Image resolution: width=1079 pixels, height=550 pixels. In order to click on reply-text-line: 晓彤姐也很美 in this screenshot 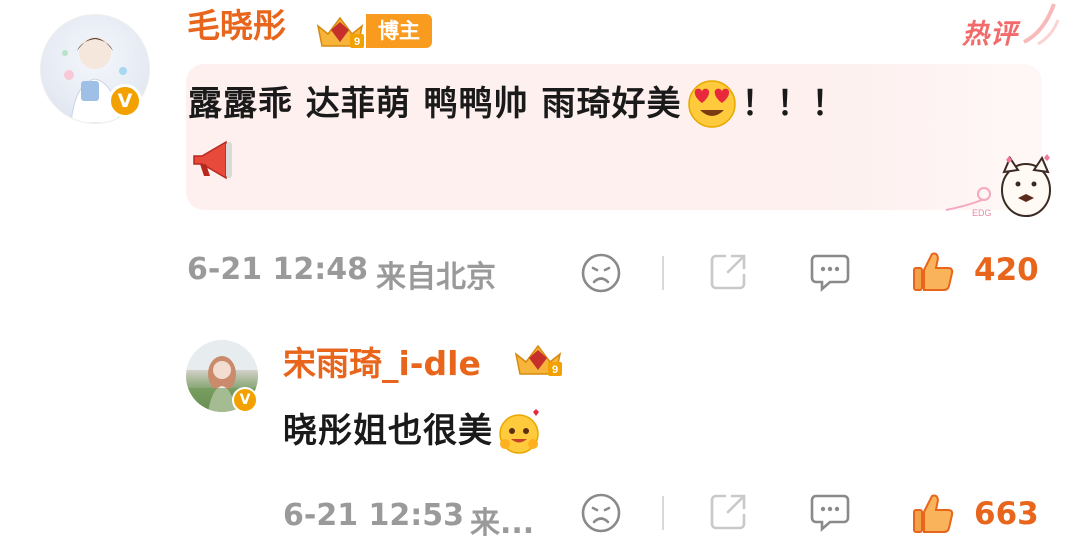, I will do `click(414, 431)`.